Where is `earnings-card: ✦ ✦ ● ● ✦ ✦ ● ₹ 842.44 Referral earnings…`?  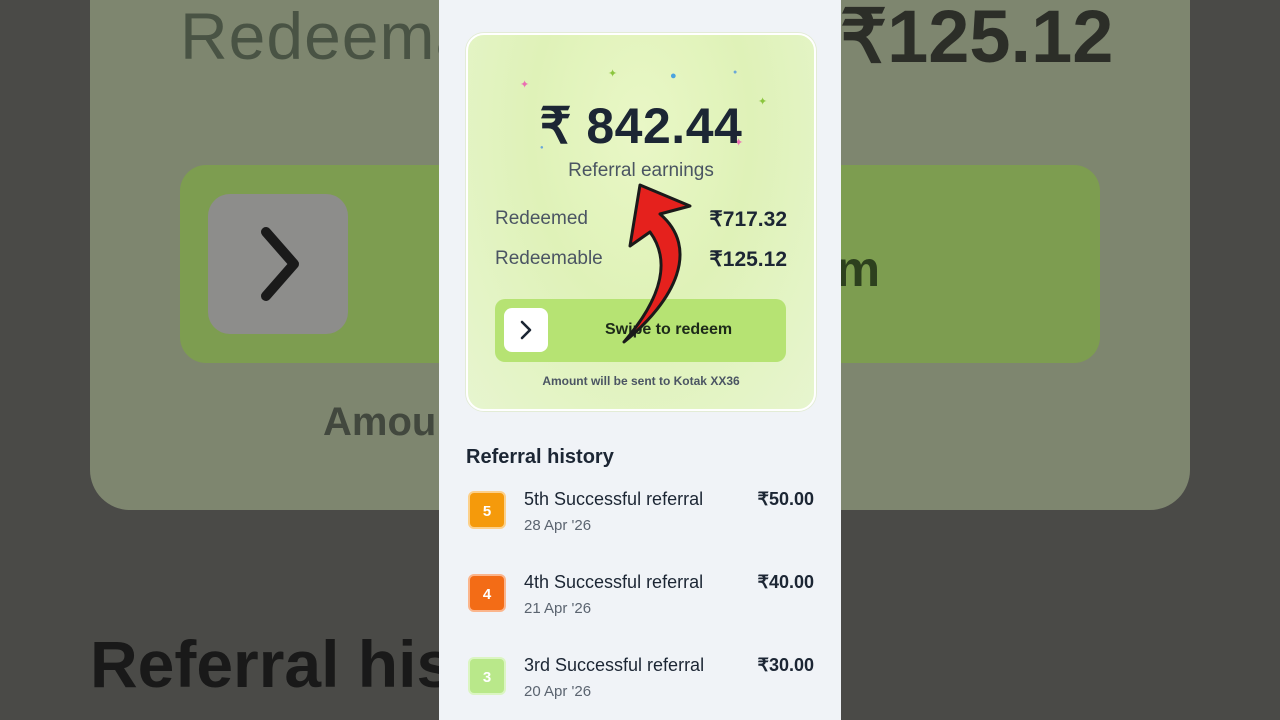 earnings-card: ✦ ✦ ● ● ✦ ✦ ● ₹ 842.44 Referral earnings… is located at coordinates (641, 222).